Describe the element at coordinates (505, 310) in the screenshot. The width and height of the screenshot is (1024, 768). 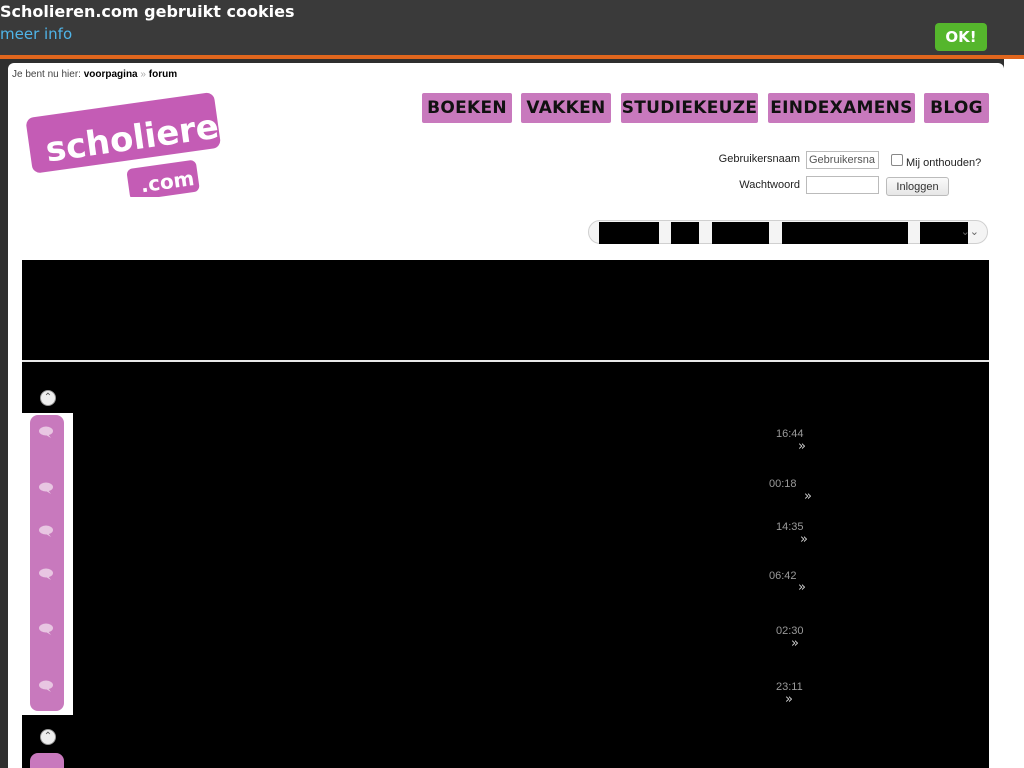
I see `forum-header-block` at that location.